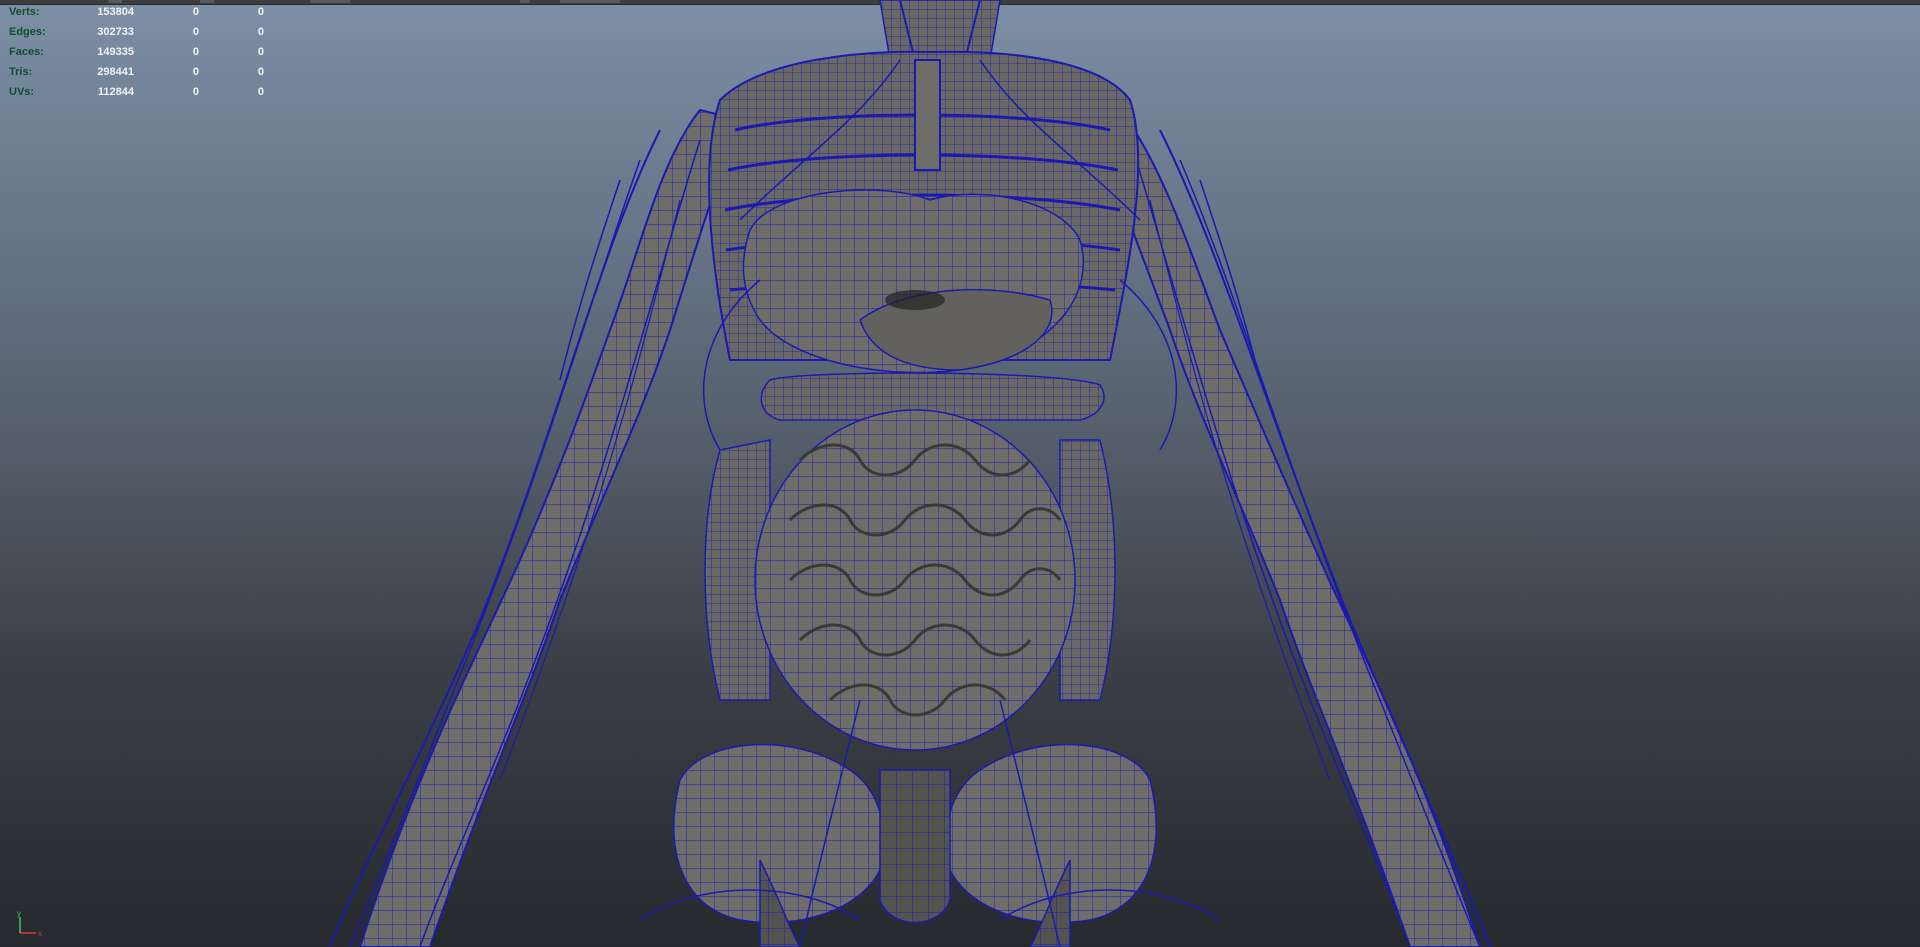 This screenshot has width=1920, height=947. Describe the element at coordinates (144, 92) in the screenshot. I see `hud-row-uvs: UVs: 112844 0 0` at that location.